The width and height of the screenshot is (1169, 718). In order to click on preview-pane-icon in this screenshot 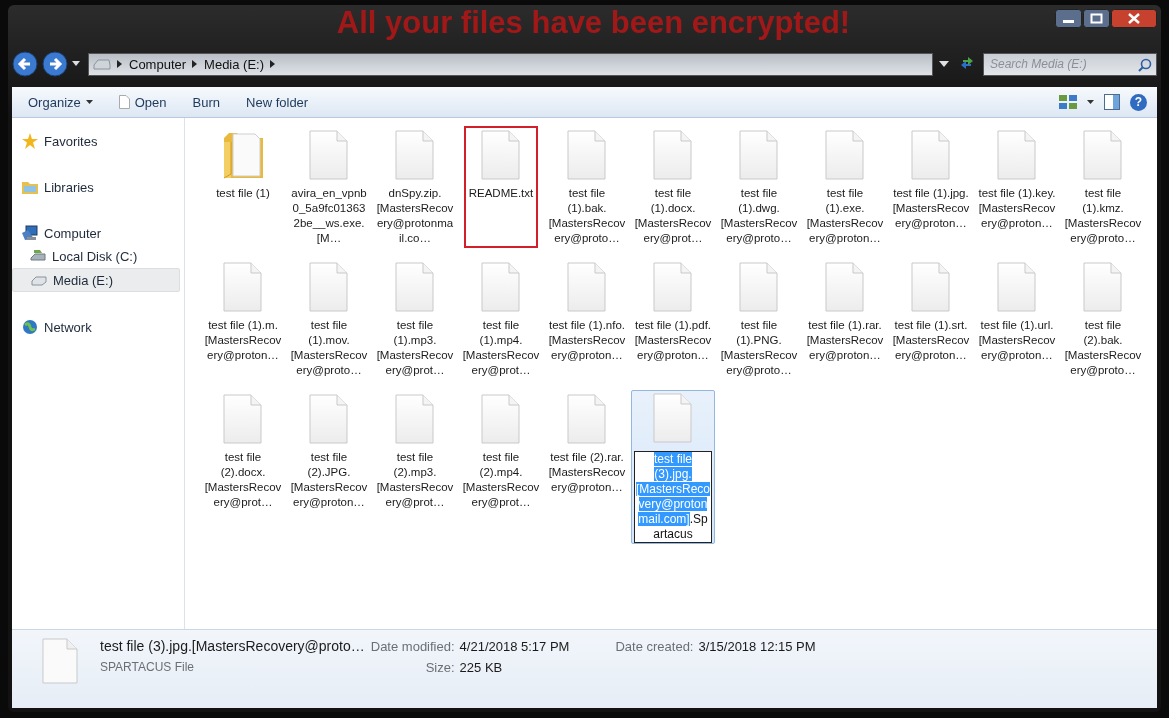, I will do `click(1112, 102)`.